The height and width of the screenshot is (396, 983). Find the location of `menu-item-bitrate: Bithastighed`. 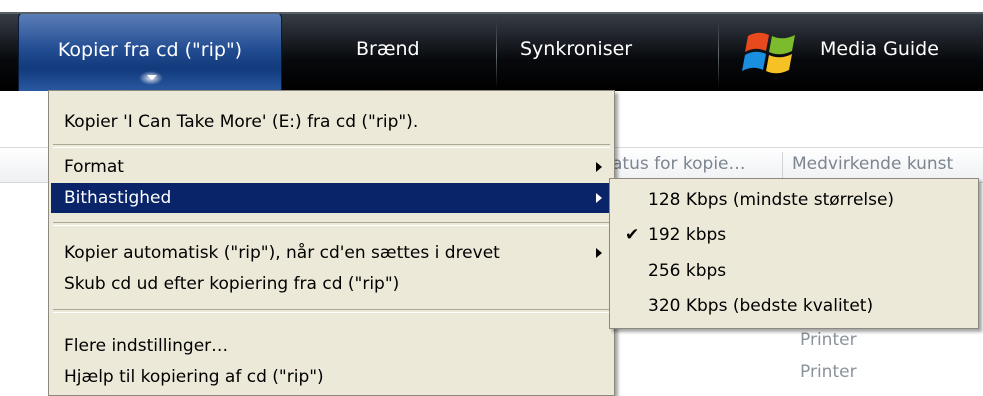

menu-item-bitrate: Bithastighed is located at coordinates (331, 198).